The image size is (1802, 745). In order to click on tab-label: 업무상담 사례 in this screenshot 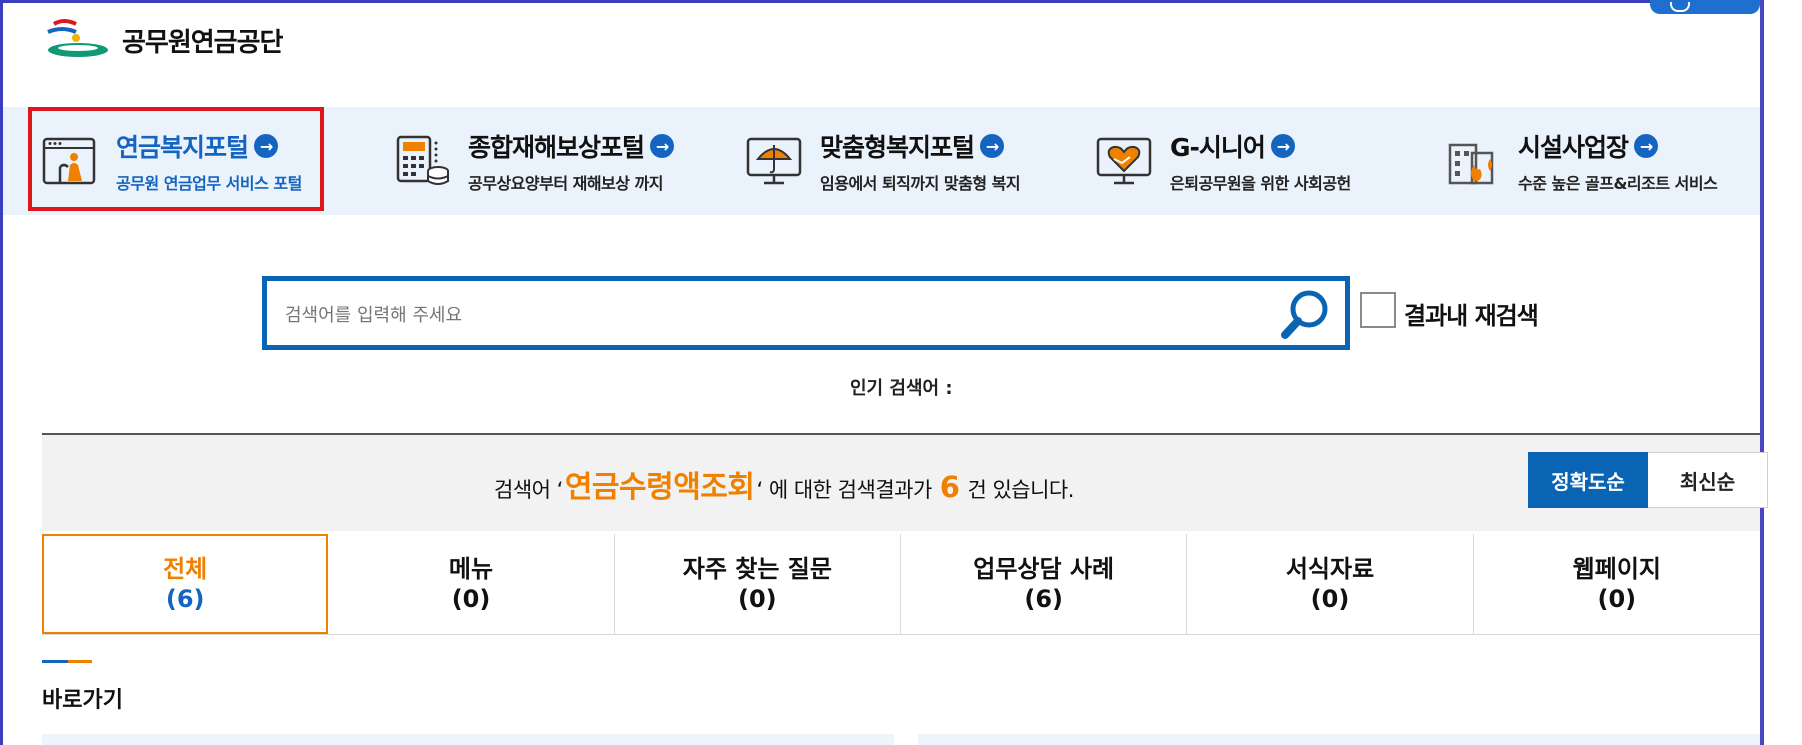, I will do `click(1044, 569)`.